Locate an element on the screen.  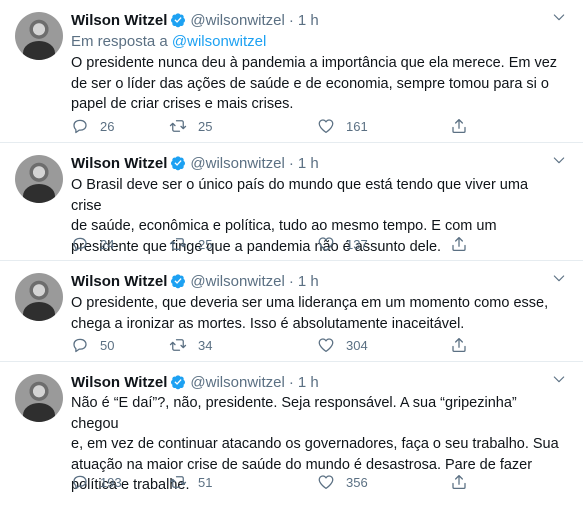
retweet-button: 51 is located at coordinates (190, 482).